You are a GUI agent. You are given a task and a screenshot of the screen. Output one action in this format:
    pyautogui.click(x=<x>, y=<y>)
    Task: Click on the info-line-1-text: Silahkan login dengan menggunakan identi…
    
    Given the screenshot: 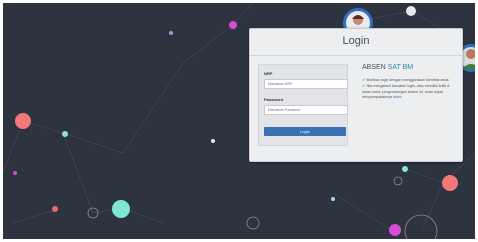 What is the action you would take?
    pyautogui.click(x=407, y=80)
    